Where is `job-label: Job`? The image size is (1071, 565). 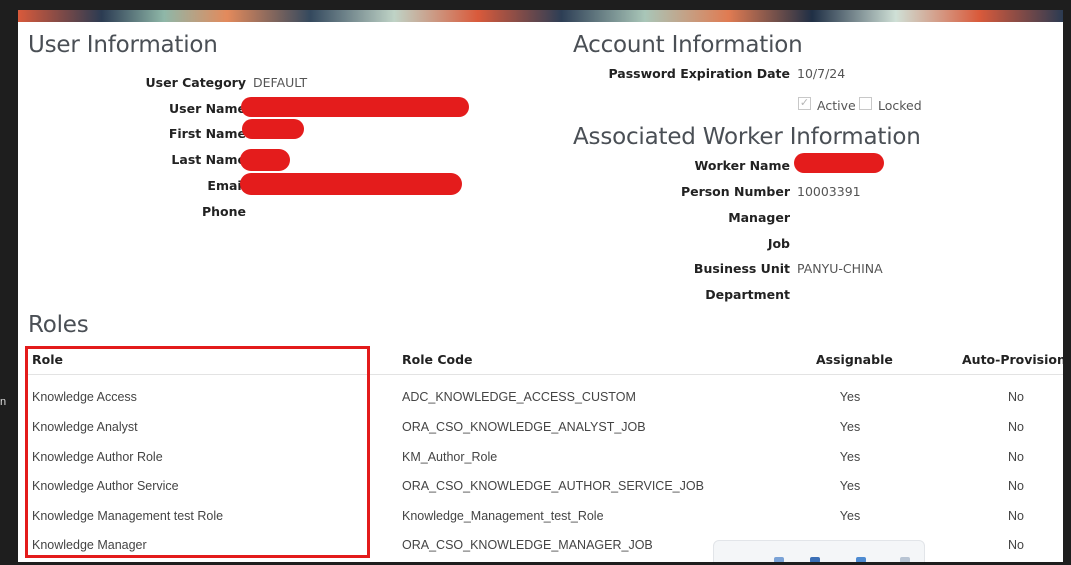
job-label: Job is located at coordinates (778, 243).